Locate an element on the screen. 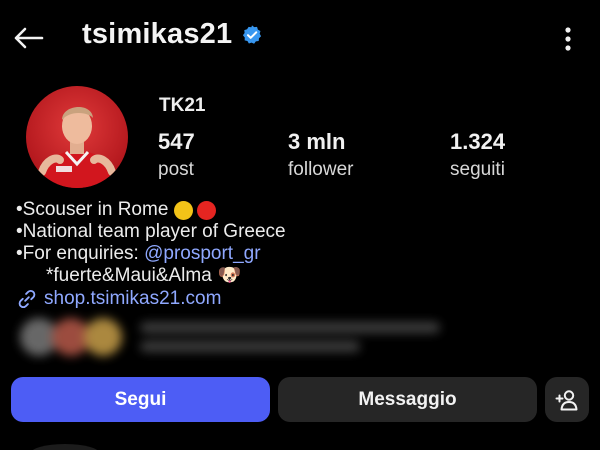 The height and width of the screenshot is (450, 600). bio-line: •For enquiries: @prosport_gr is located at coordinates (151, 254).